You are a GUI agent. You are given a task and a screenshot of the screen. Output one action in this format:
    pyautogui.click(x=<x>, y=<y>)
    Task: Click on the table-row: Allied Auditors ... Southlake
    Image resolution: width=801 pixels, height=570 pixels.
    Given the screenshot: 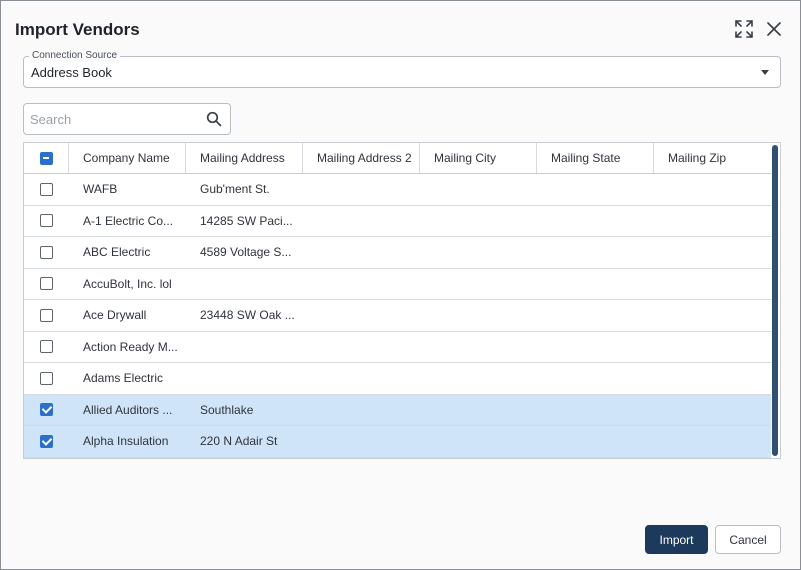 What is the action you would take?
    pyautogui.click(x=398, y=410)
    